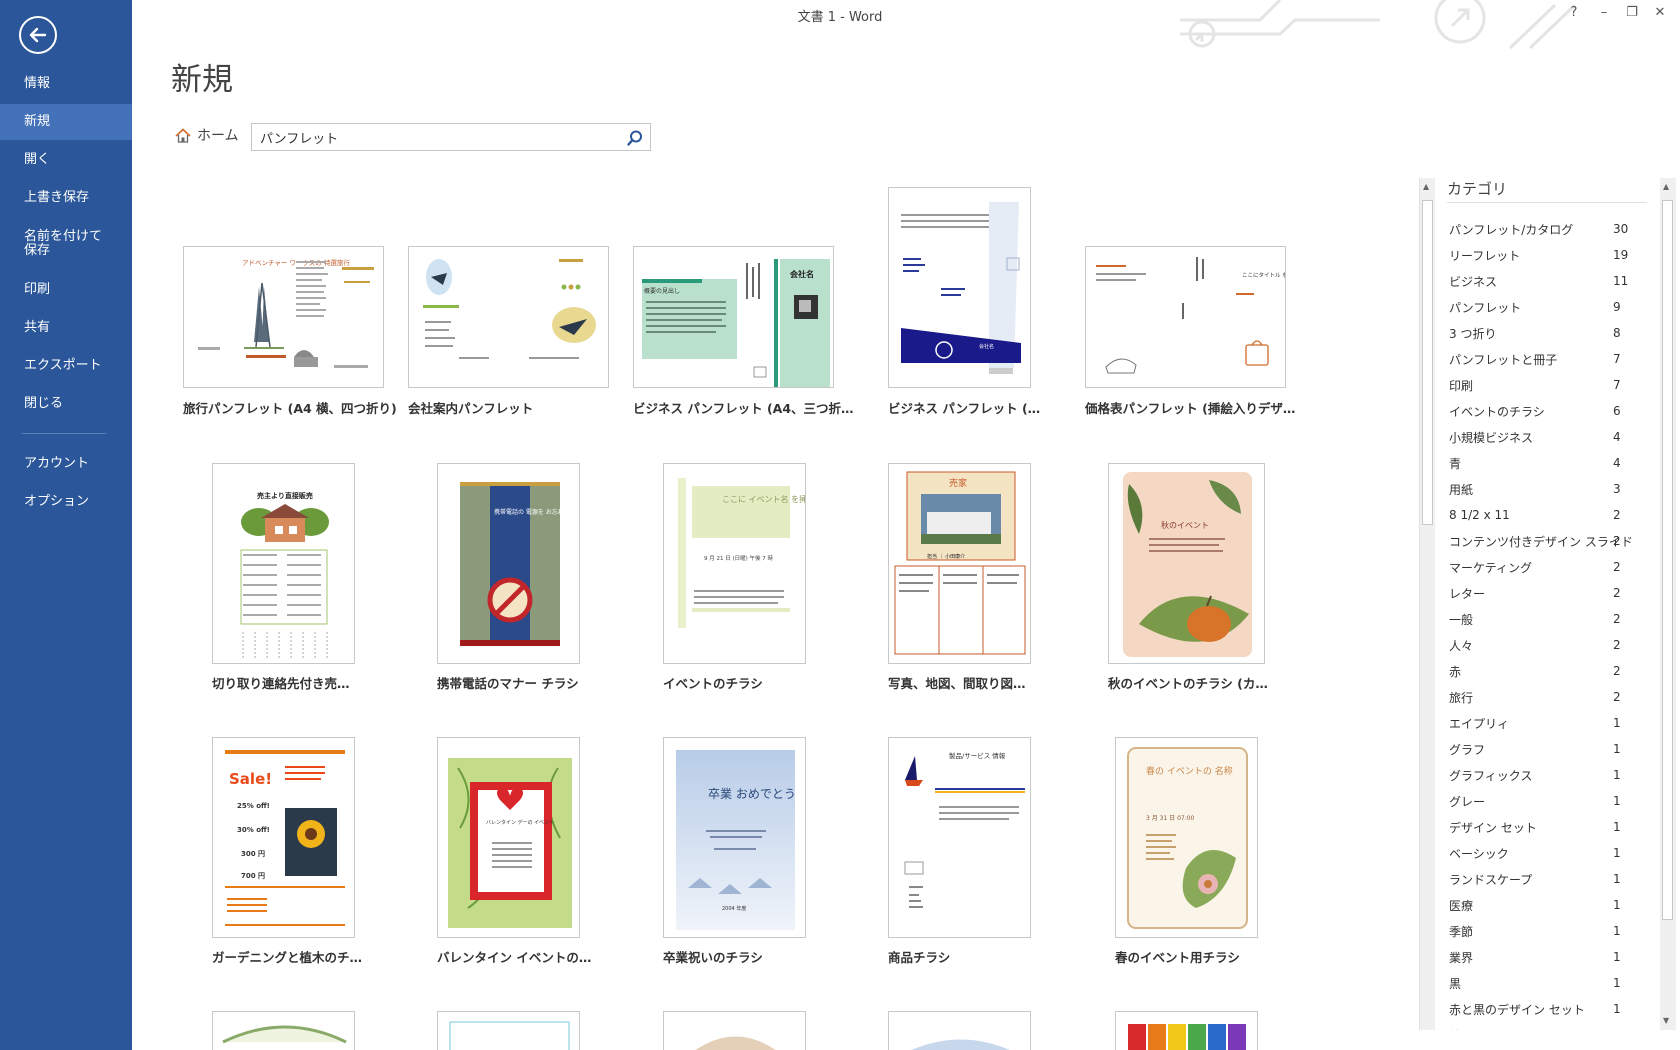 The width and height of the screenshot is (1680, 1050). Describe the element at coordinates (1535, 879) in the screenshot. I see `category-item: ランドスケープ 1` at that location.